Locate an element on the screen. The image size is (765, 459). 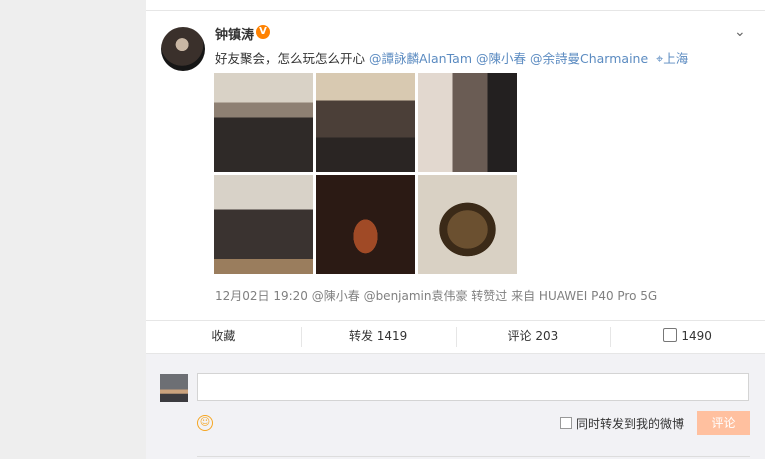
comment-submit-button: 评论 is located at coordinates (723, 423).